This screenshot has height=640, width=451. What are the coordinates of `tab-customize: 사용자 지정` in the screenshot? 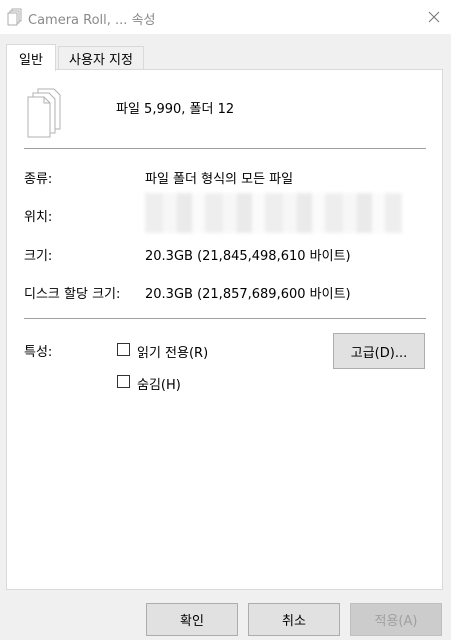 It's located at (101, 58).